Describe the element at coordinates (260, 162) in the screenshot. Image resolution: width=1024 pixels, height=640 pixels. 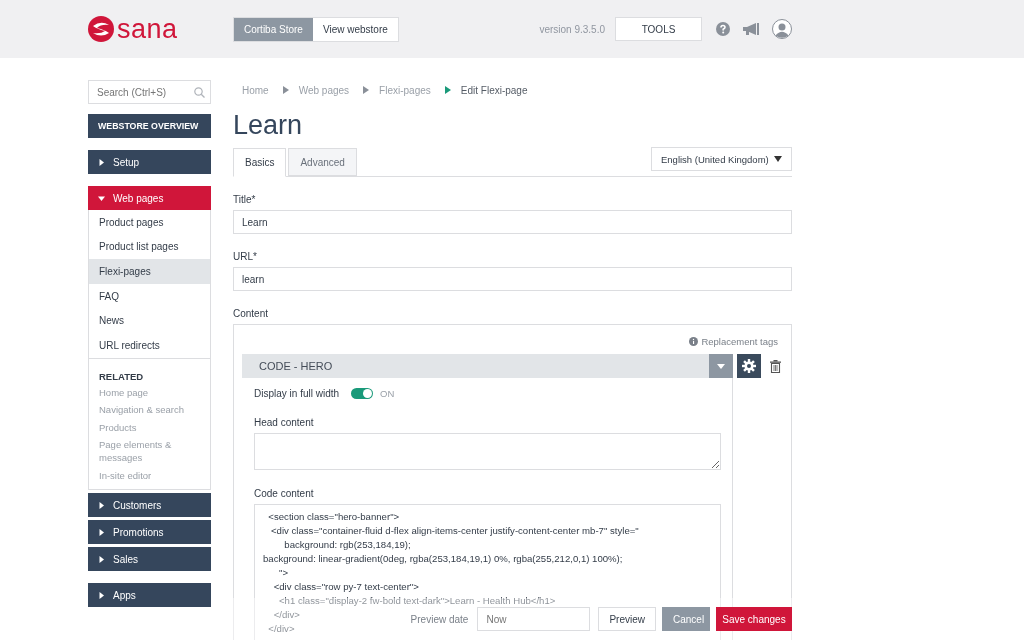
I see `tab: Basics` at that location.